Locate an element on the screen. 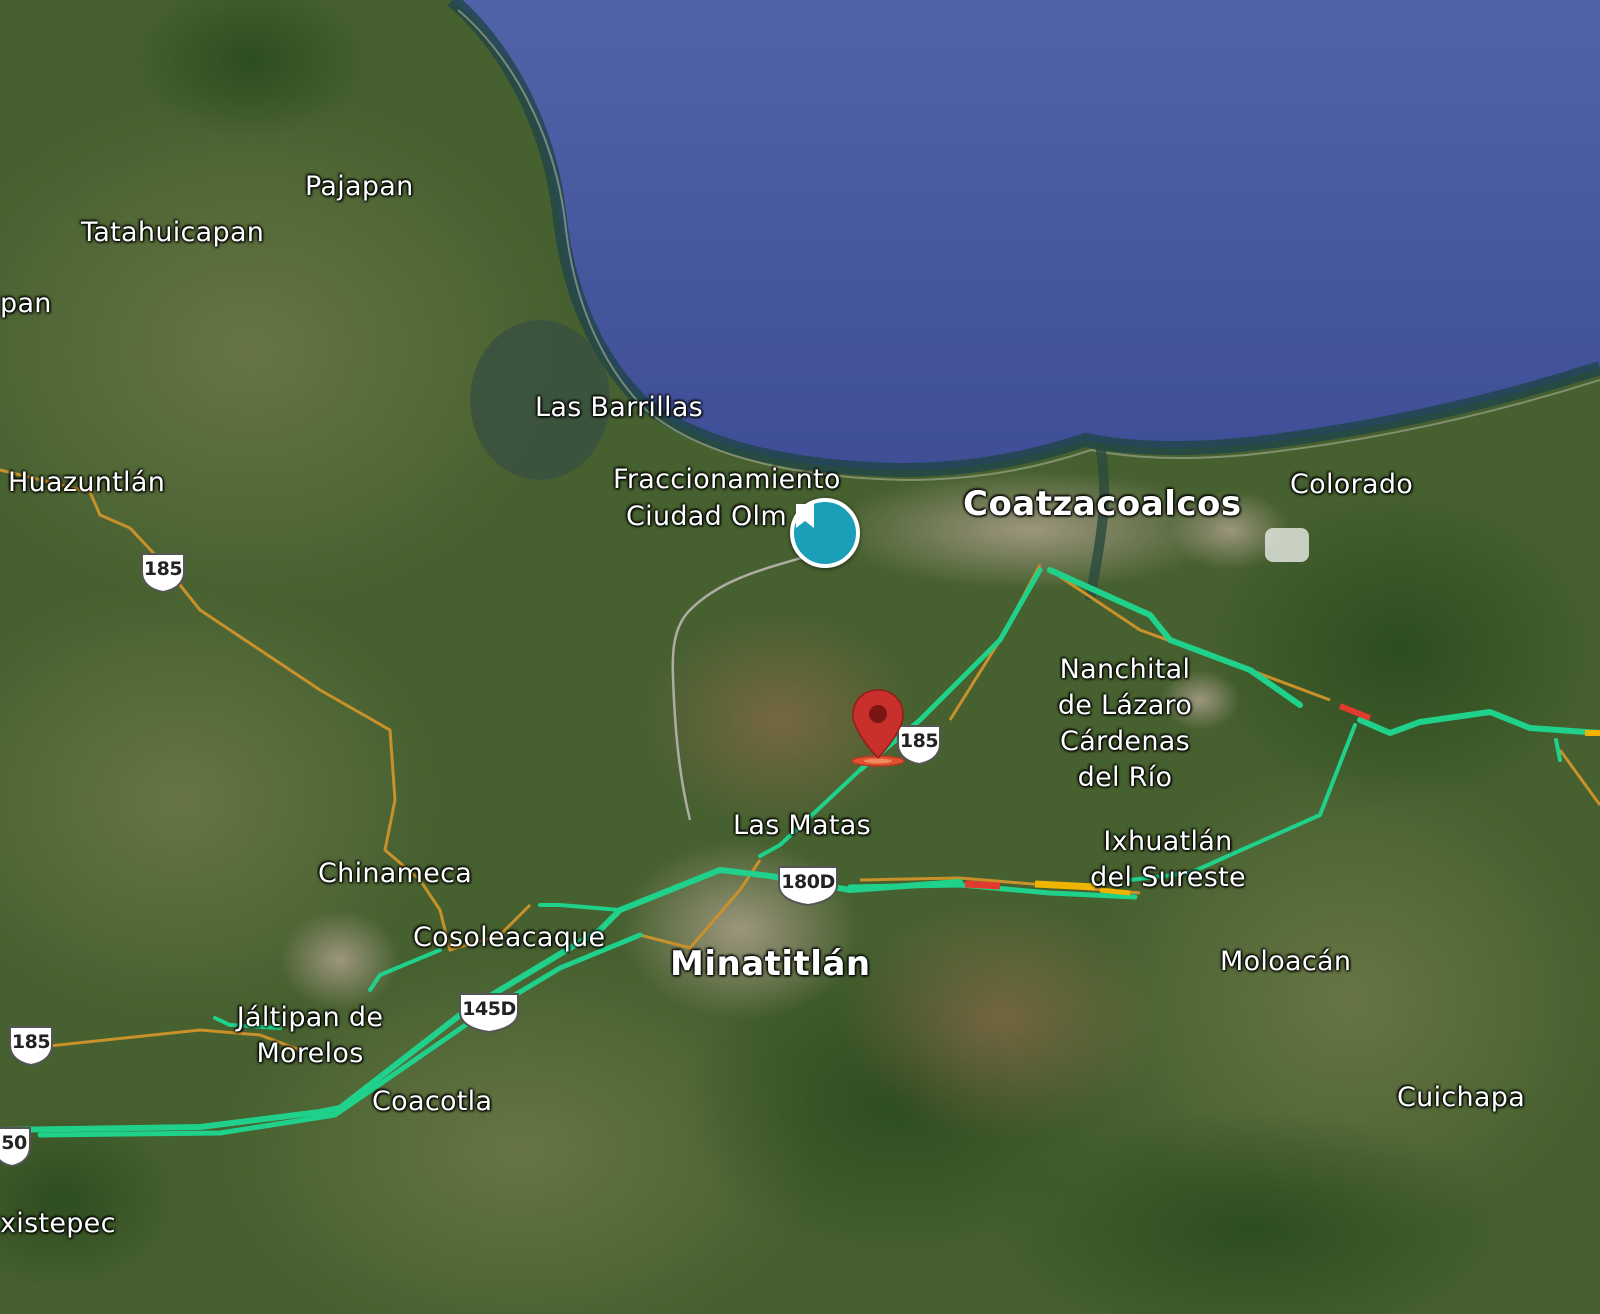 The height and width of the screenshot is (1314, 1600). place-label-jaltipan-1: Jáltipan de is located at coordinates (310, 1018).